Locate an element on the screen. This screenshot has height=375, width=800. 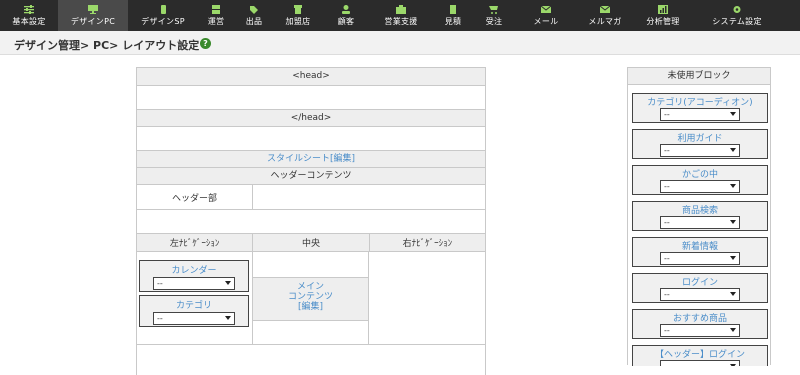
tag-icon is located at coordinates (254, 9).